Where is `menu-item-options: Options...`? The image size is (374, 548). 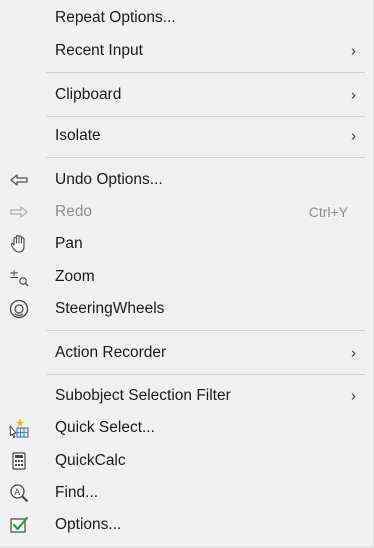
menu-item-options: Options... is located at coordinates (187, 525).